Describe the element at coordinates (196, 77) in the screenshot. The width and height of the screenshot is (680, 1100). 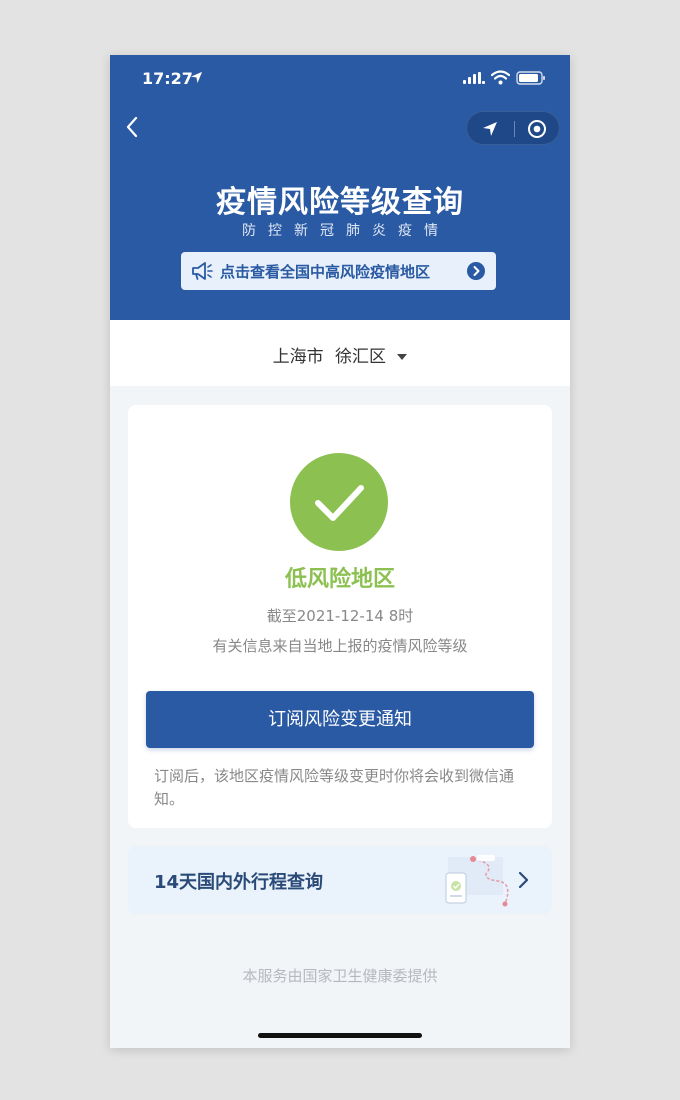
I see `location-arrow-icon` at that location.